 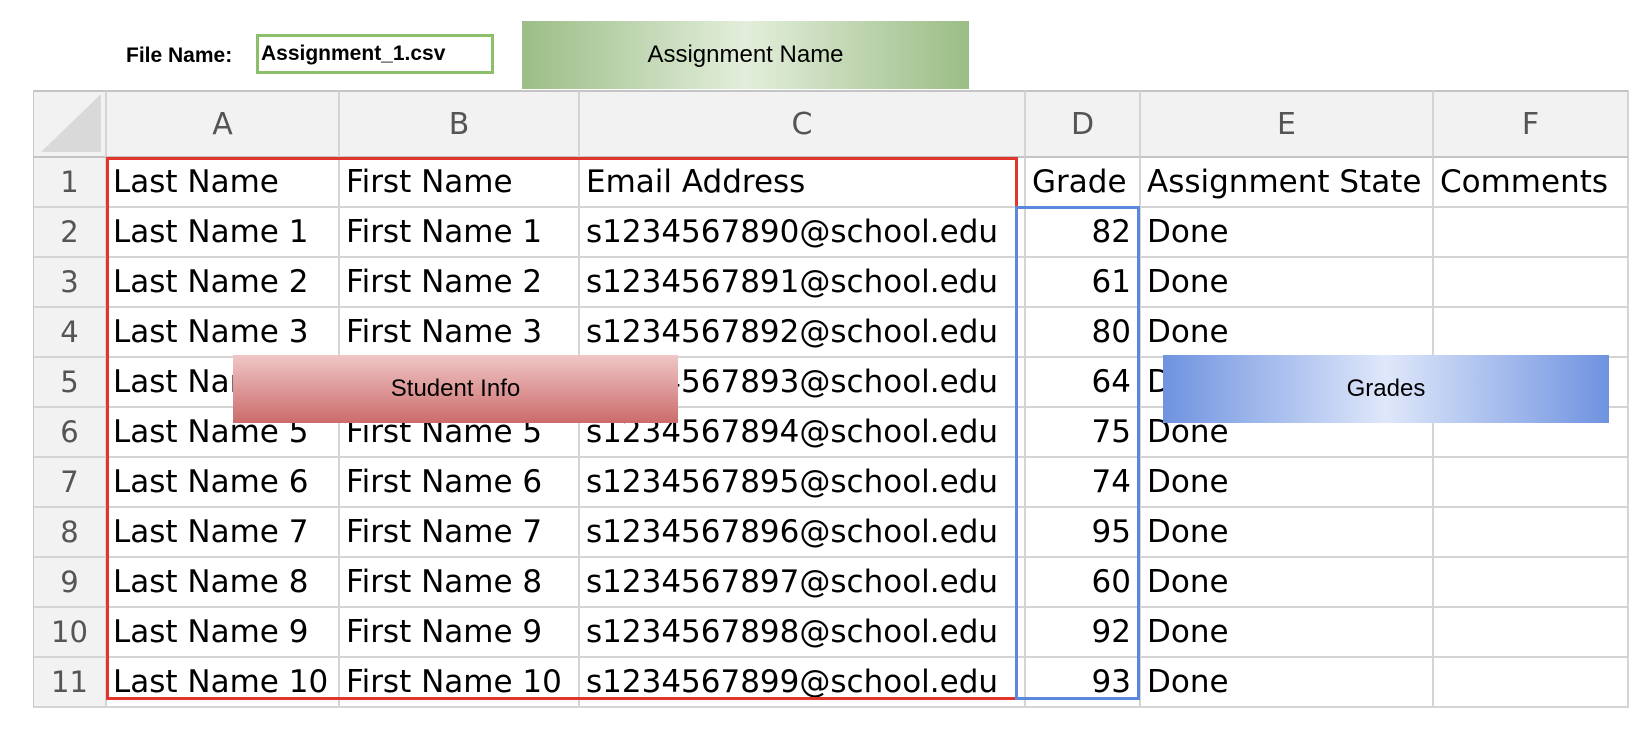 What do you see at coordinates (803, 633) in the screenshot?
I see `cell-email: s1234567898@school.edu` at bounding box center [803, 633].